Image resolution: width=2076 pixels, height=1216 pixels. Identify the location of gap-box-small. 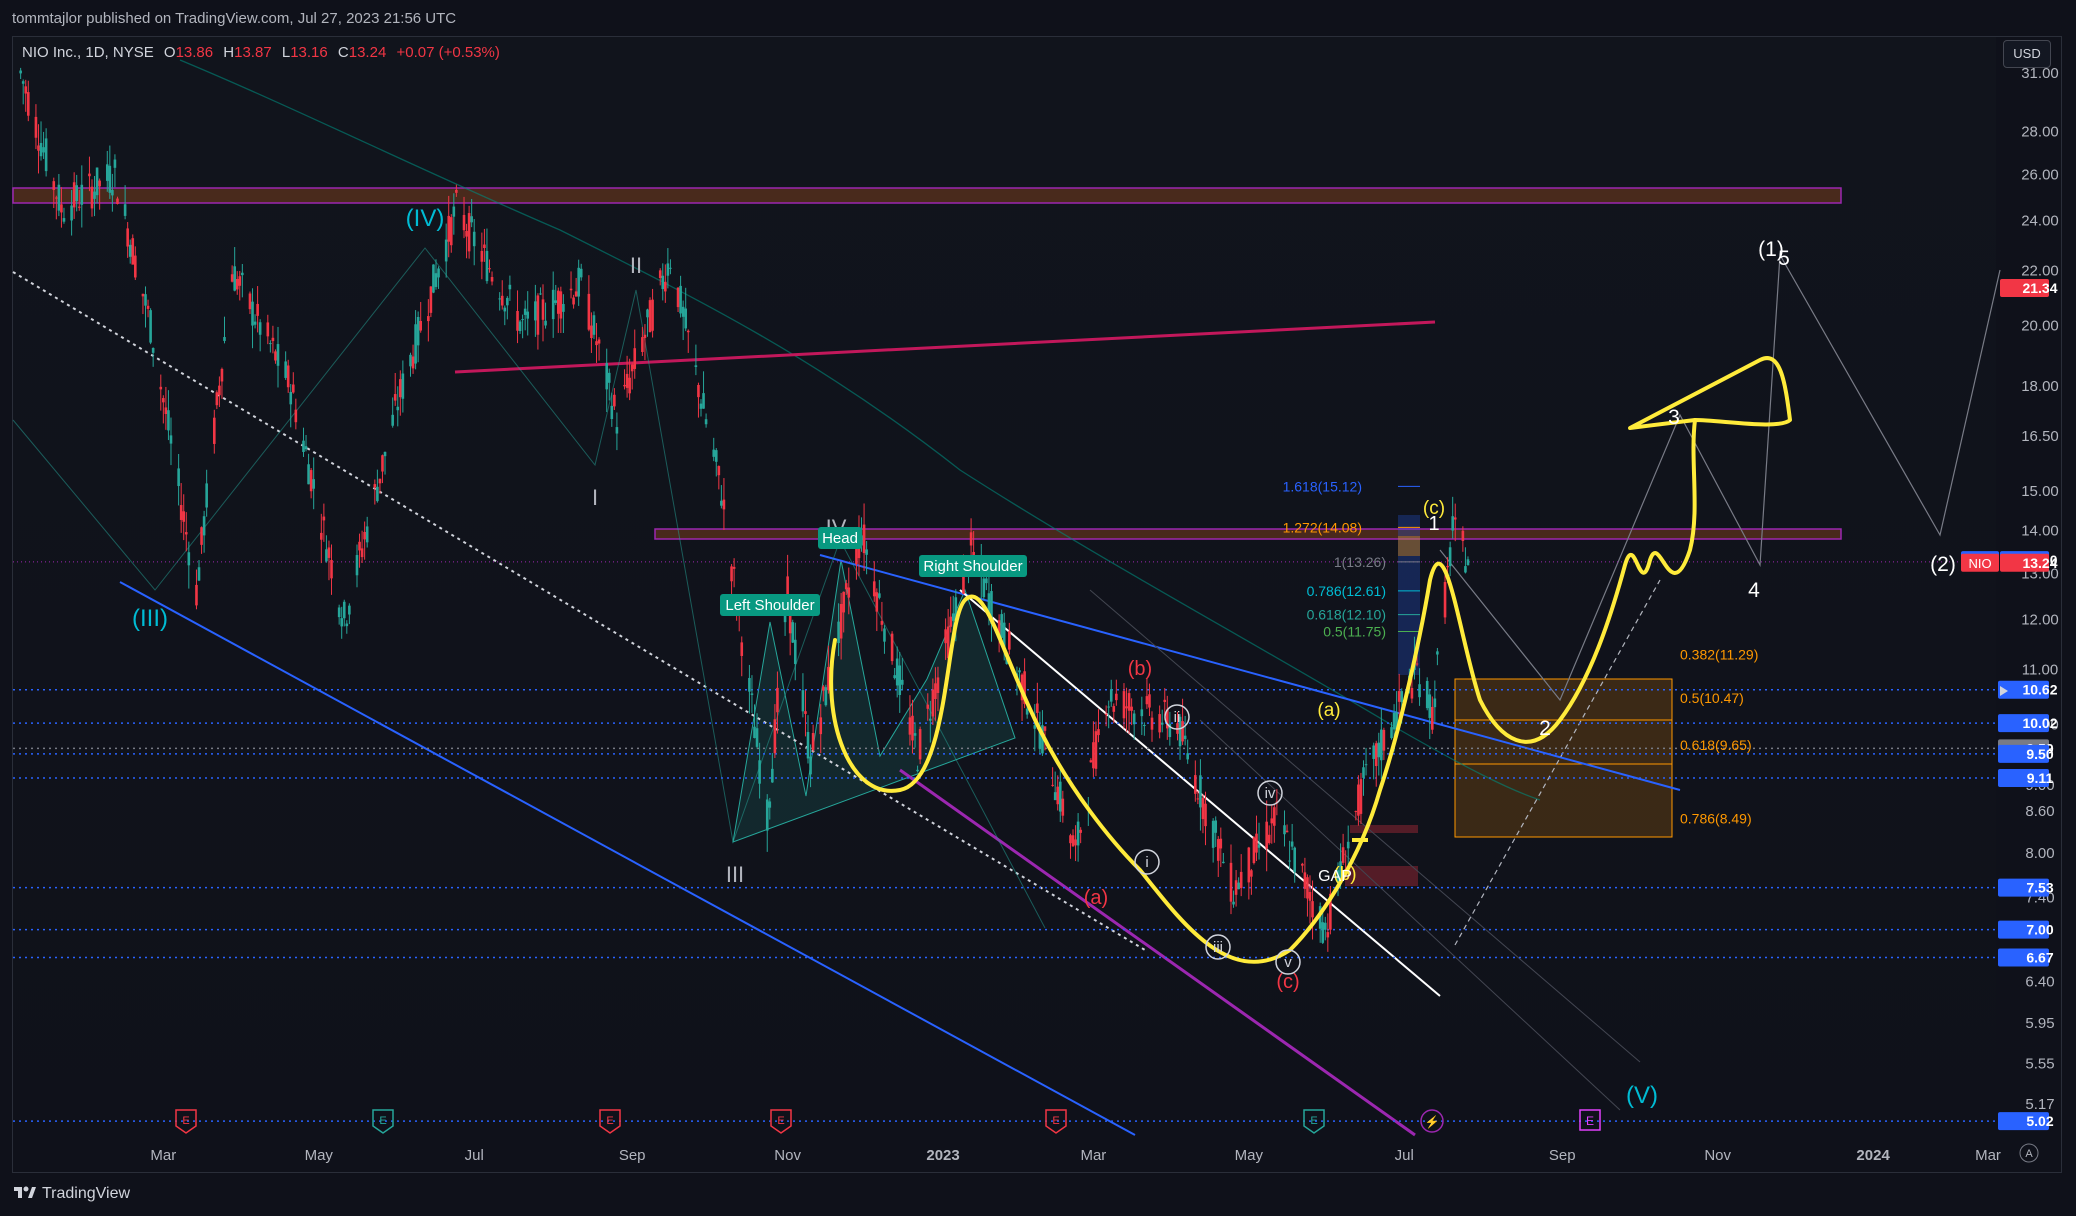
(1384, 829).